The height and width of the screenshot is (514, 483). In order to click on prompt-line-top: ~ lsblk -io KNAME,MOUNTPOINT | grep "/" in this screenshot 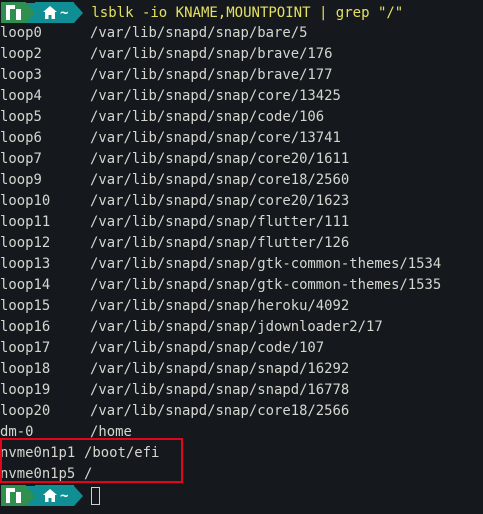, I will do `click(202, 12)`.